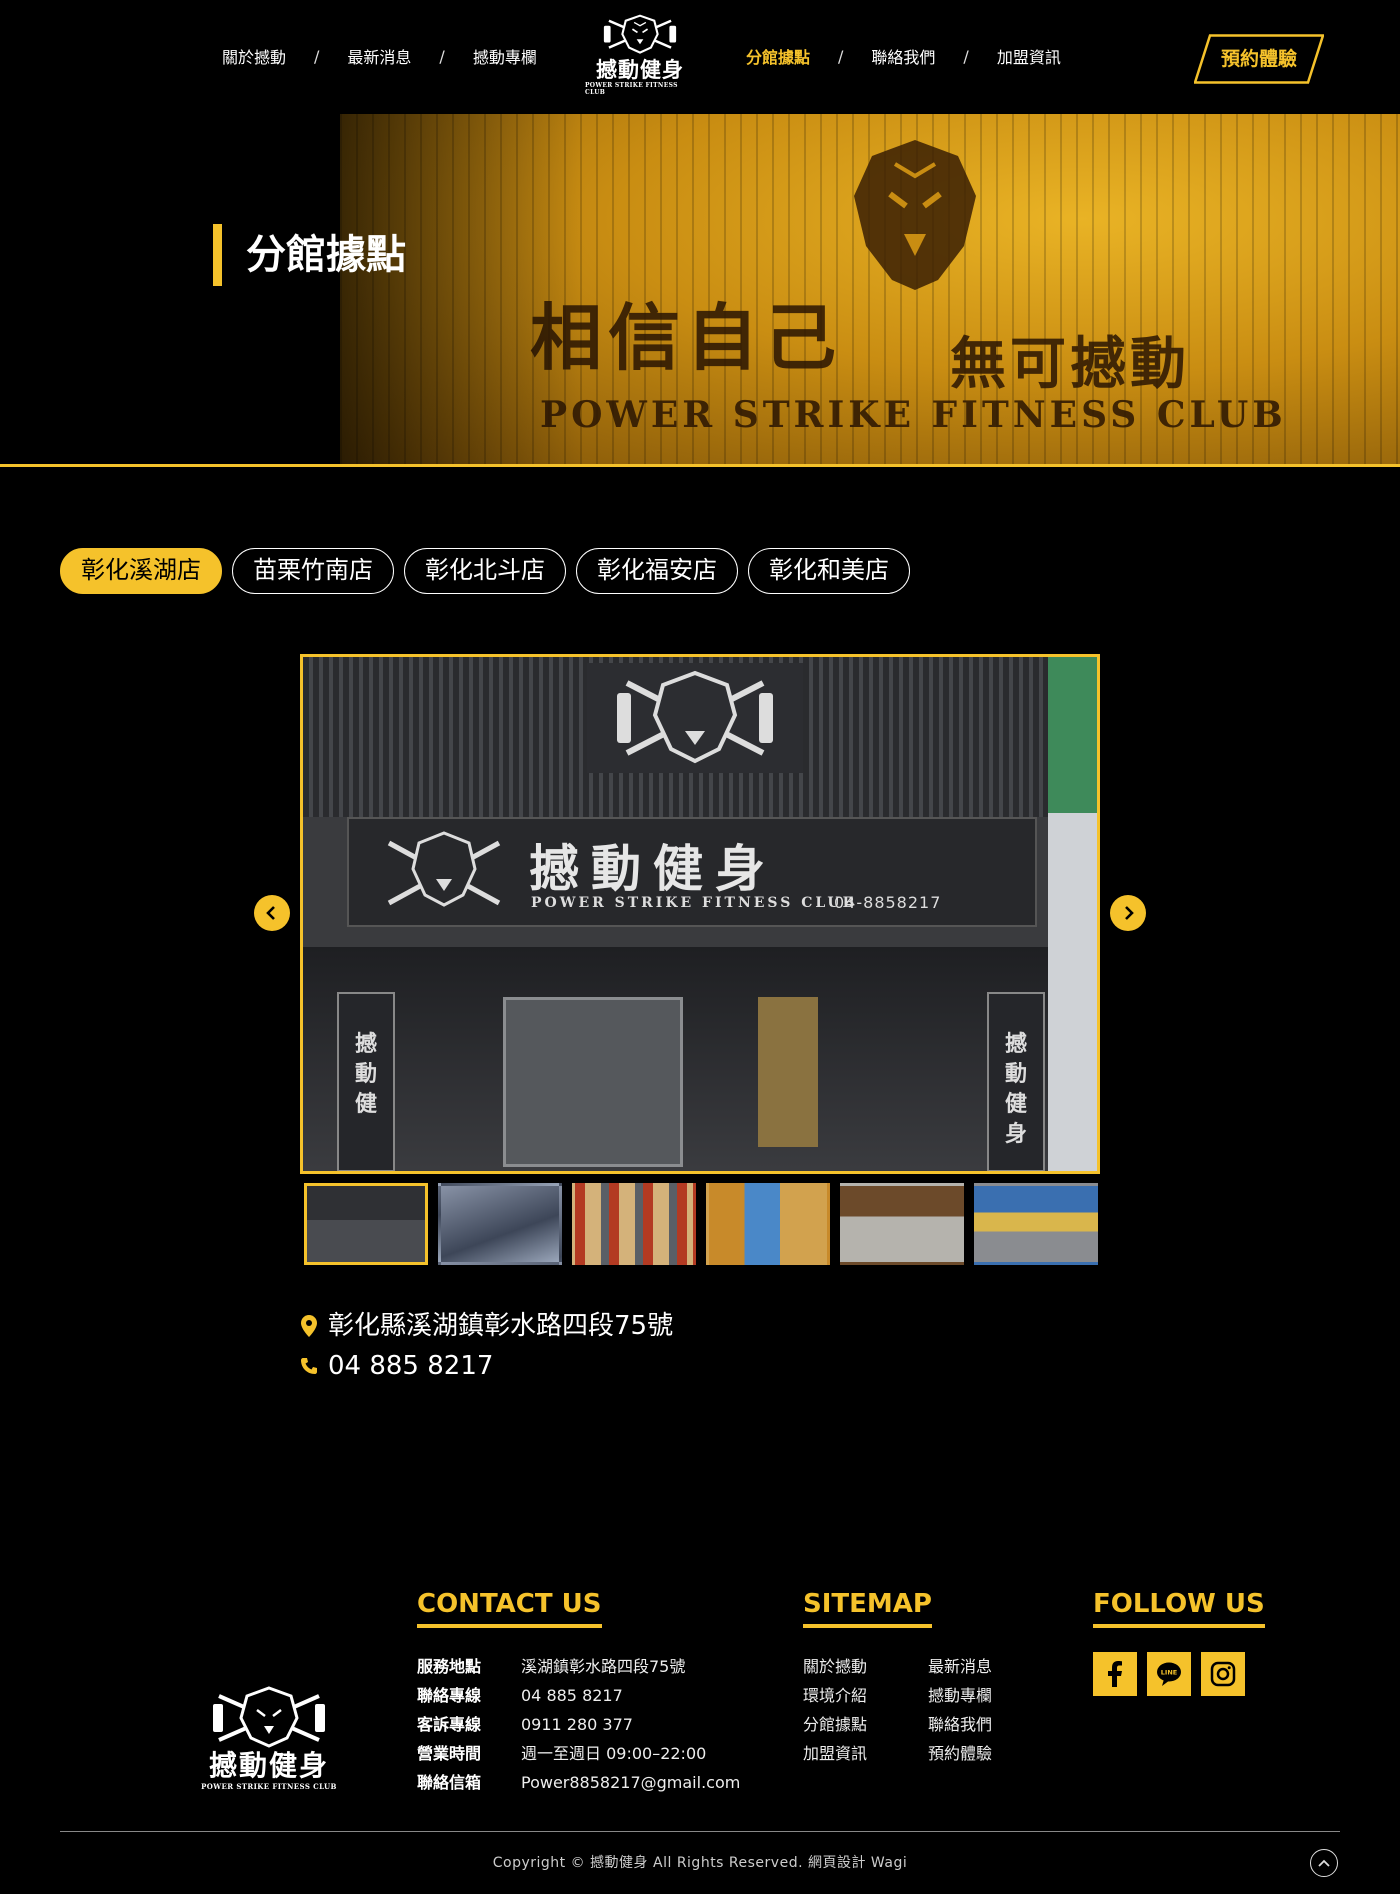  I want to click on side-banner-right: 撼 動 健 身, so click(1016, 1081).